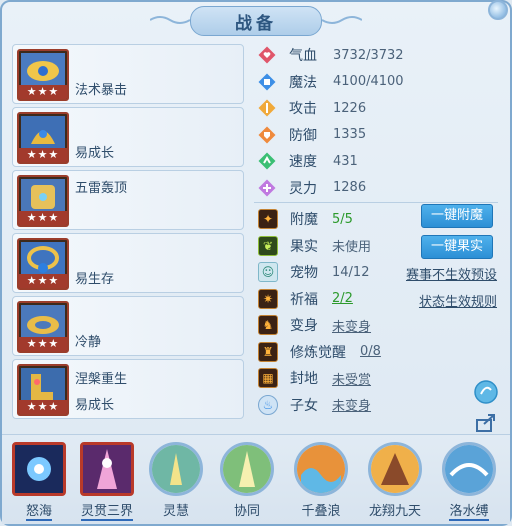 Image resolution: width=512 pixels, height=526 pixels. What do you see at coordinates (351, 325) in the screenshot?
I see `transform-value: 未变身` at bounding box center [351, 325].